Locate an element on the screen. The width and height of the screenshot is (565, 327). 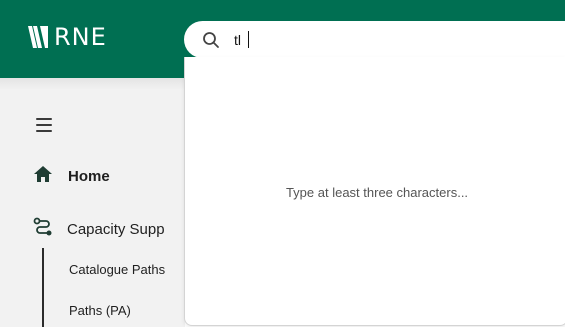
sidebar-shadow is located at coordinates (92, 84).